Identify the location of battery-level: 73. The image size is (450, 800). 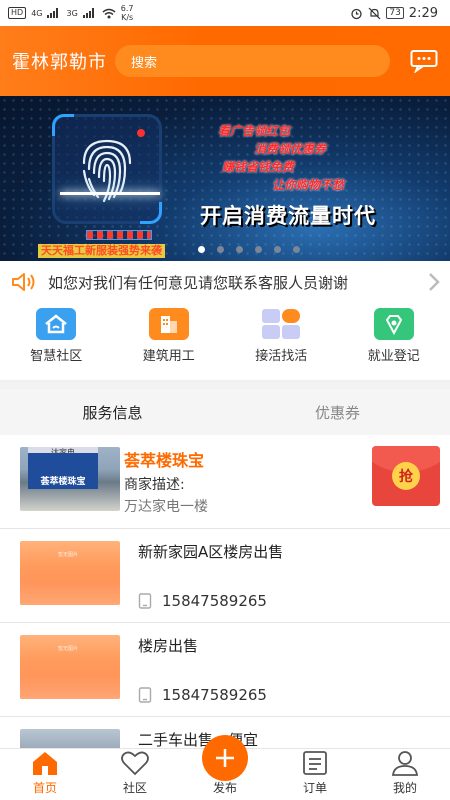
(395, 13).